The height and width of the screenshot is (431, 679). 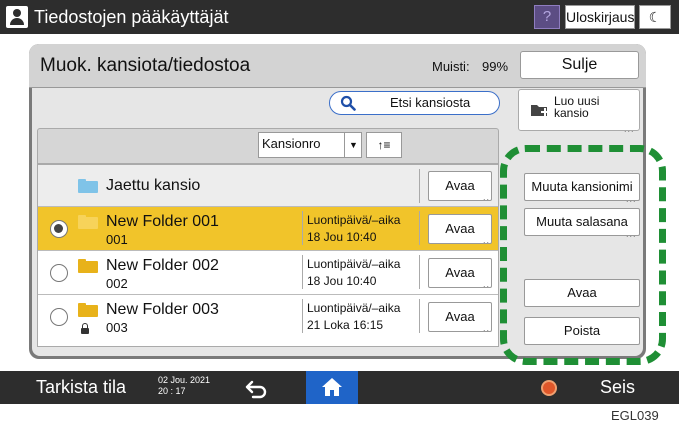 What do you see at coordinates (131, 17) in the screenshot?
I see `app-title: Tiedostojen pääkäyttäjät` at bounding box center [131, 17].